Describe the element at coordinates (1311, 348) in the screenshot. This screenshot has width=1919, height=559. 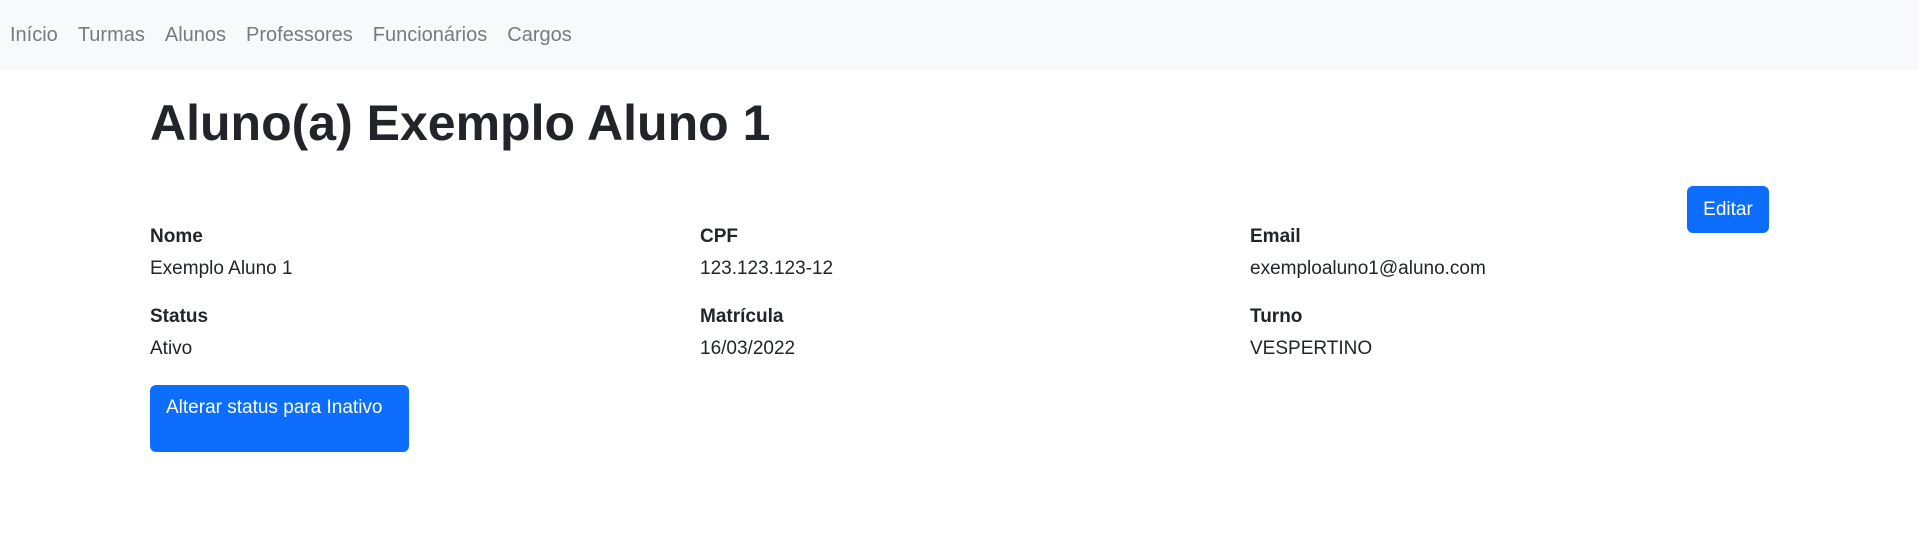
I see `field-value: VESPERTINO` at that location.